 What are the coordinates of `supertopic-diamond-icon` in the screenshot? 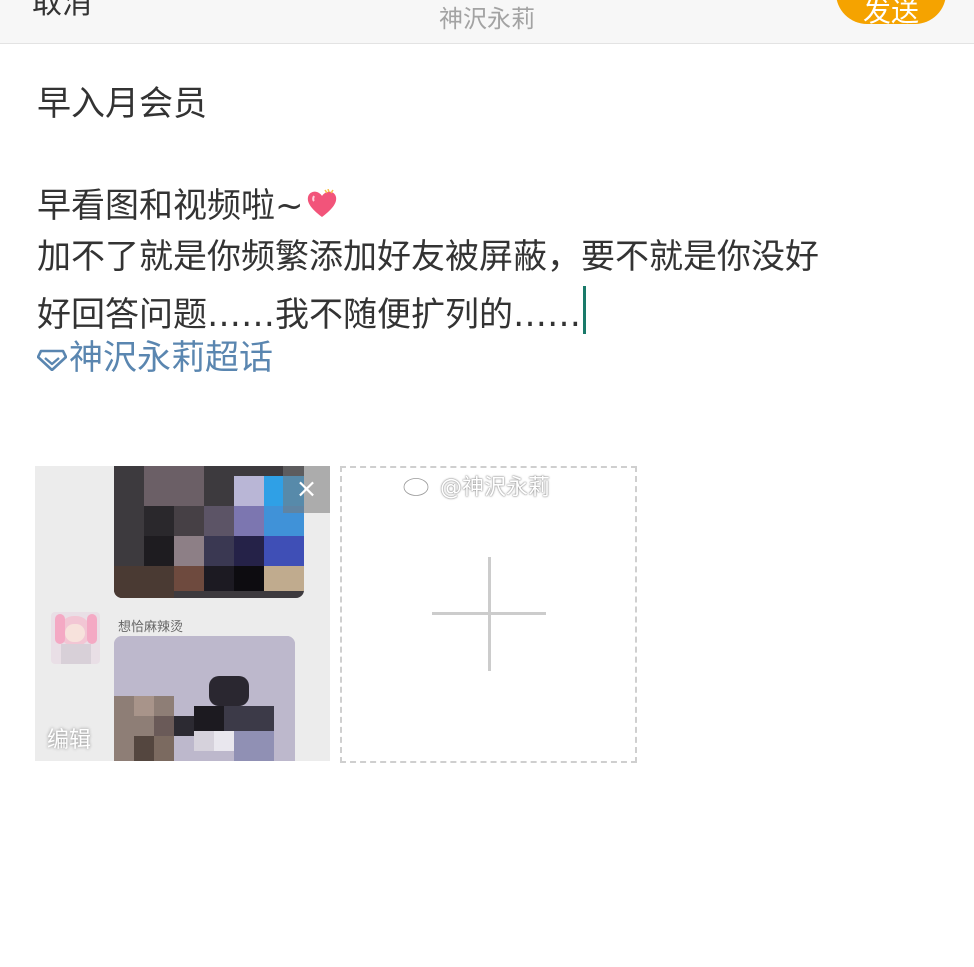 It's located at (52, 360).